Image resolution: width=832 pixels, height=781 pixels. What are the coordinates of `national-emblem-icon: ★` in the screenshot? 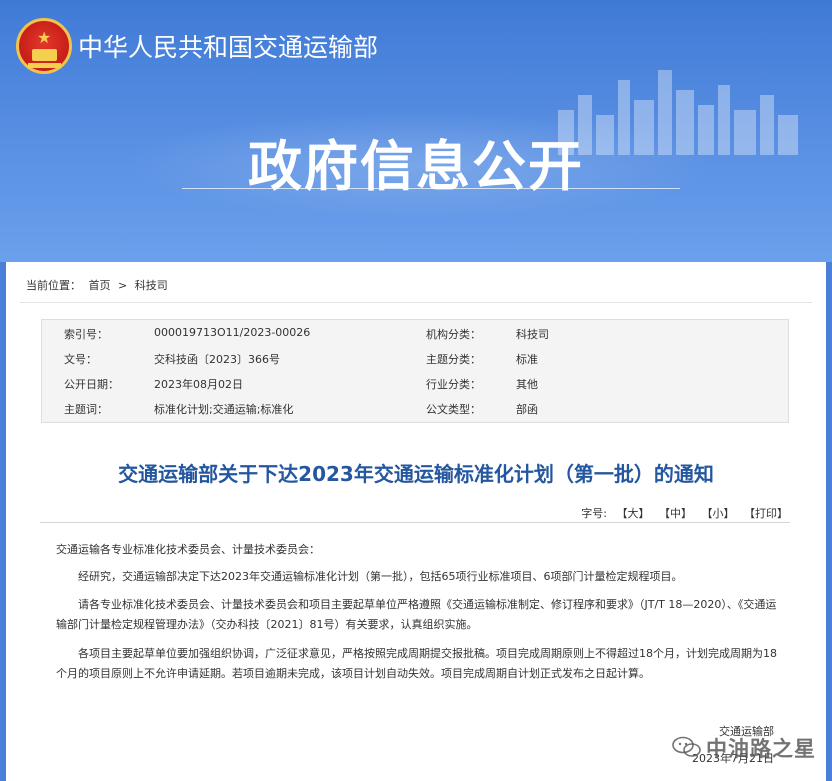 It's located at (44, 46).